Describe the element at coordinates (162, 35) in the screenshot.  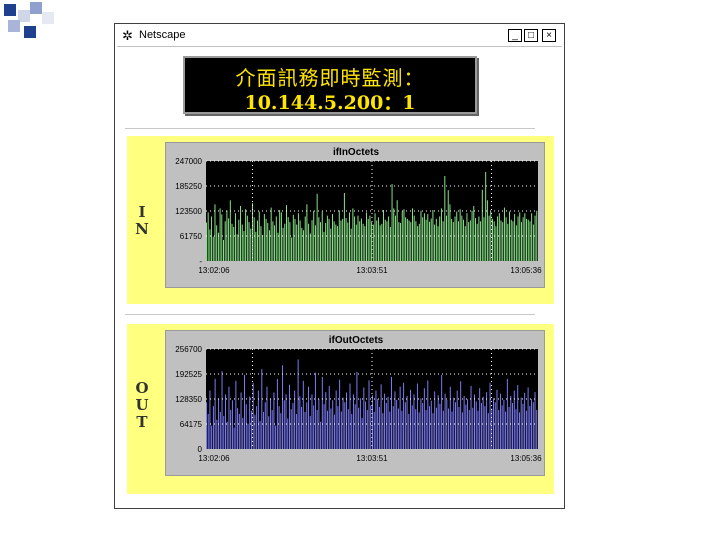
I see `window-title: Netscape` at that location.